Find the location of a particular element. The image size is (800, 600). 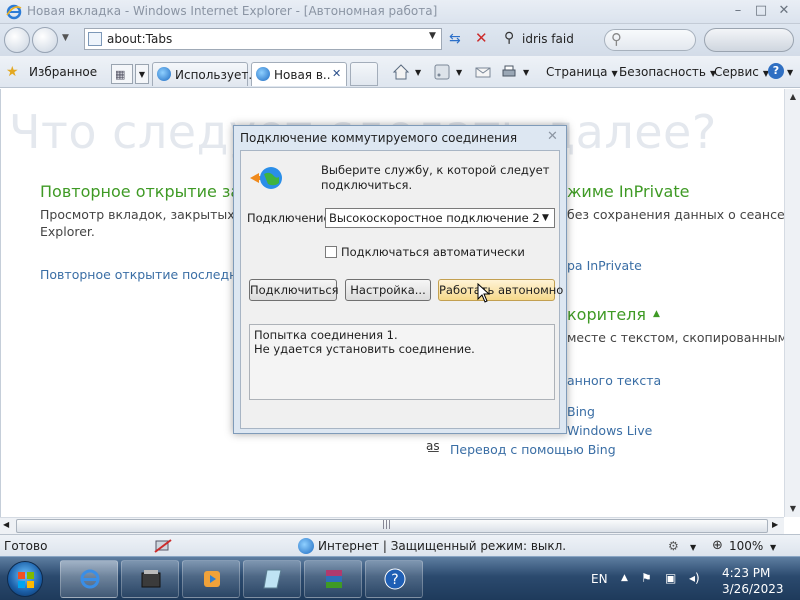

language-indicator: EN is located at coordinates (599, 579).